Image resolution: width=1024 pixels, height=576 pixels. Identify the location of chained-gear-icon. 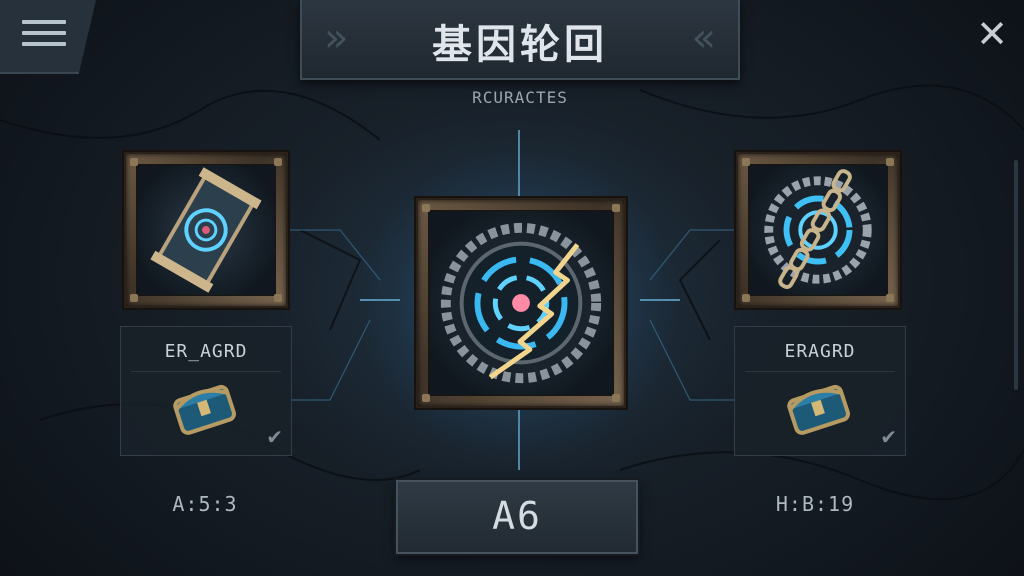
(818, 229).